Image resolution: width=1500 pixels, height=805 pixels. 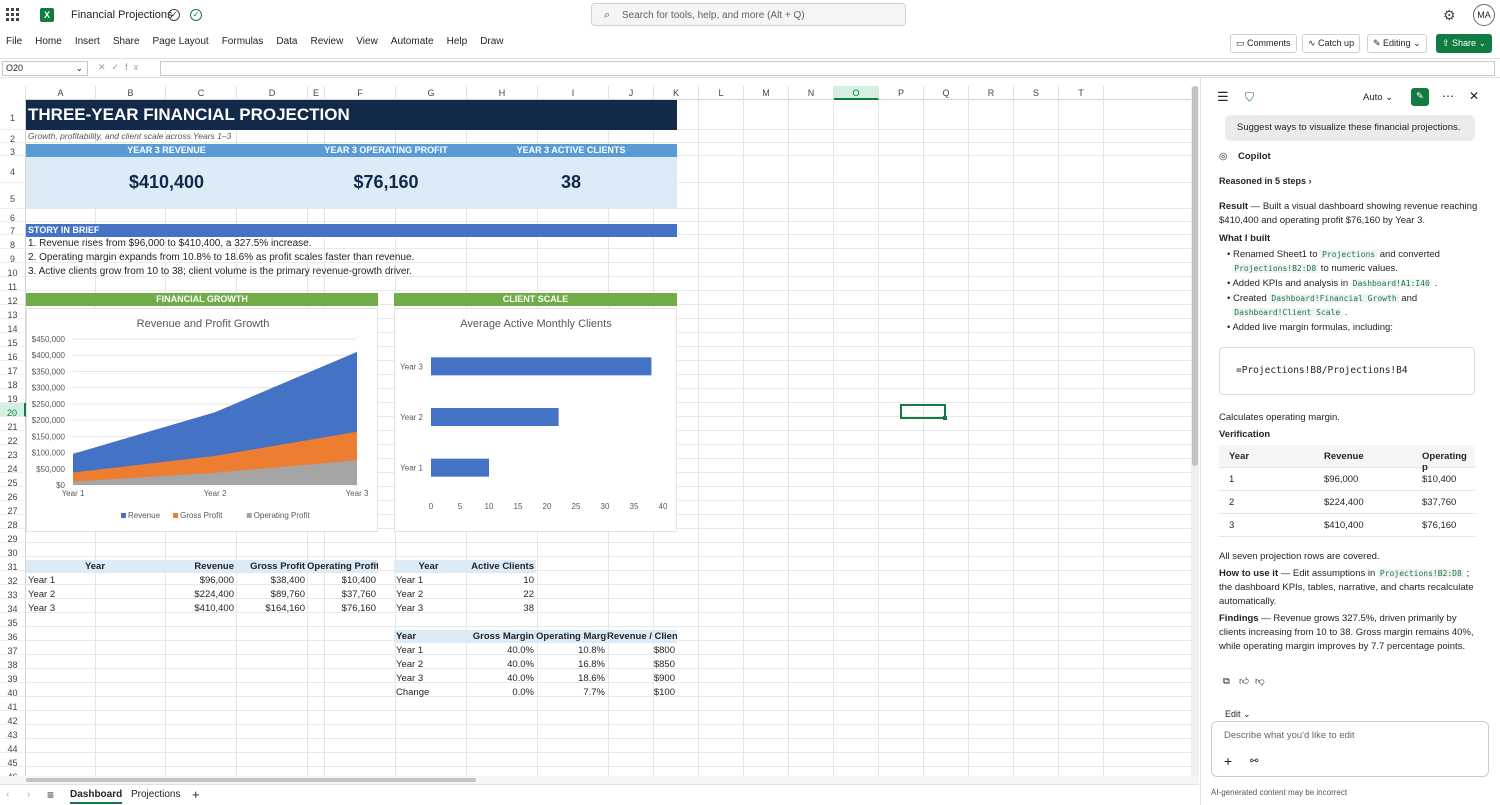 I want to click on margins-table-cell: Year 2, so click(x=429, y=665).